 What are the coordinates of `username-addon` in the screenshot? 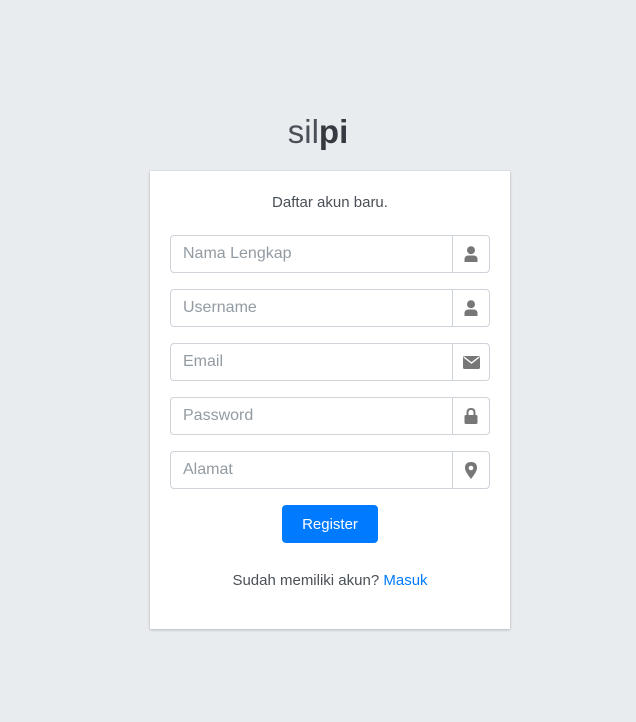 It's located at (471, 308).